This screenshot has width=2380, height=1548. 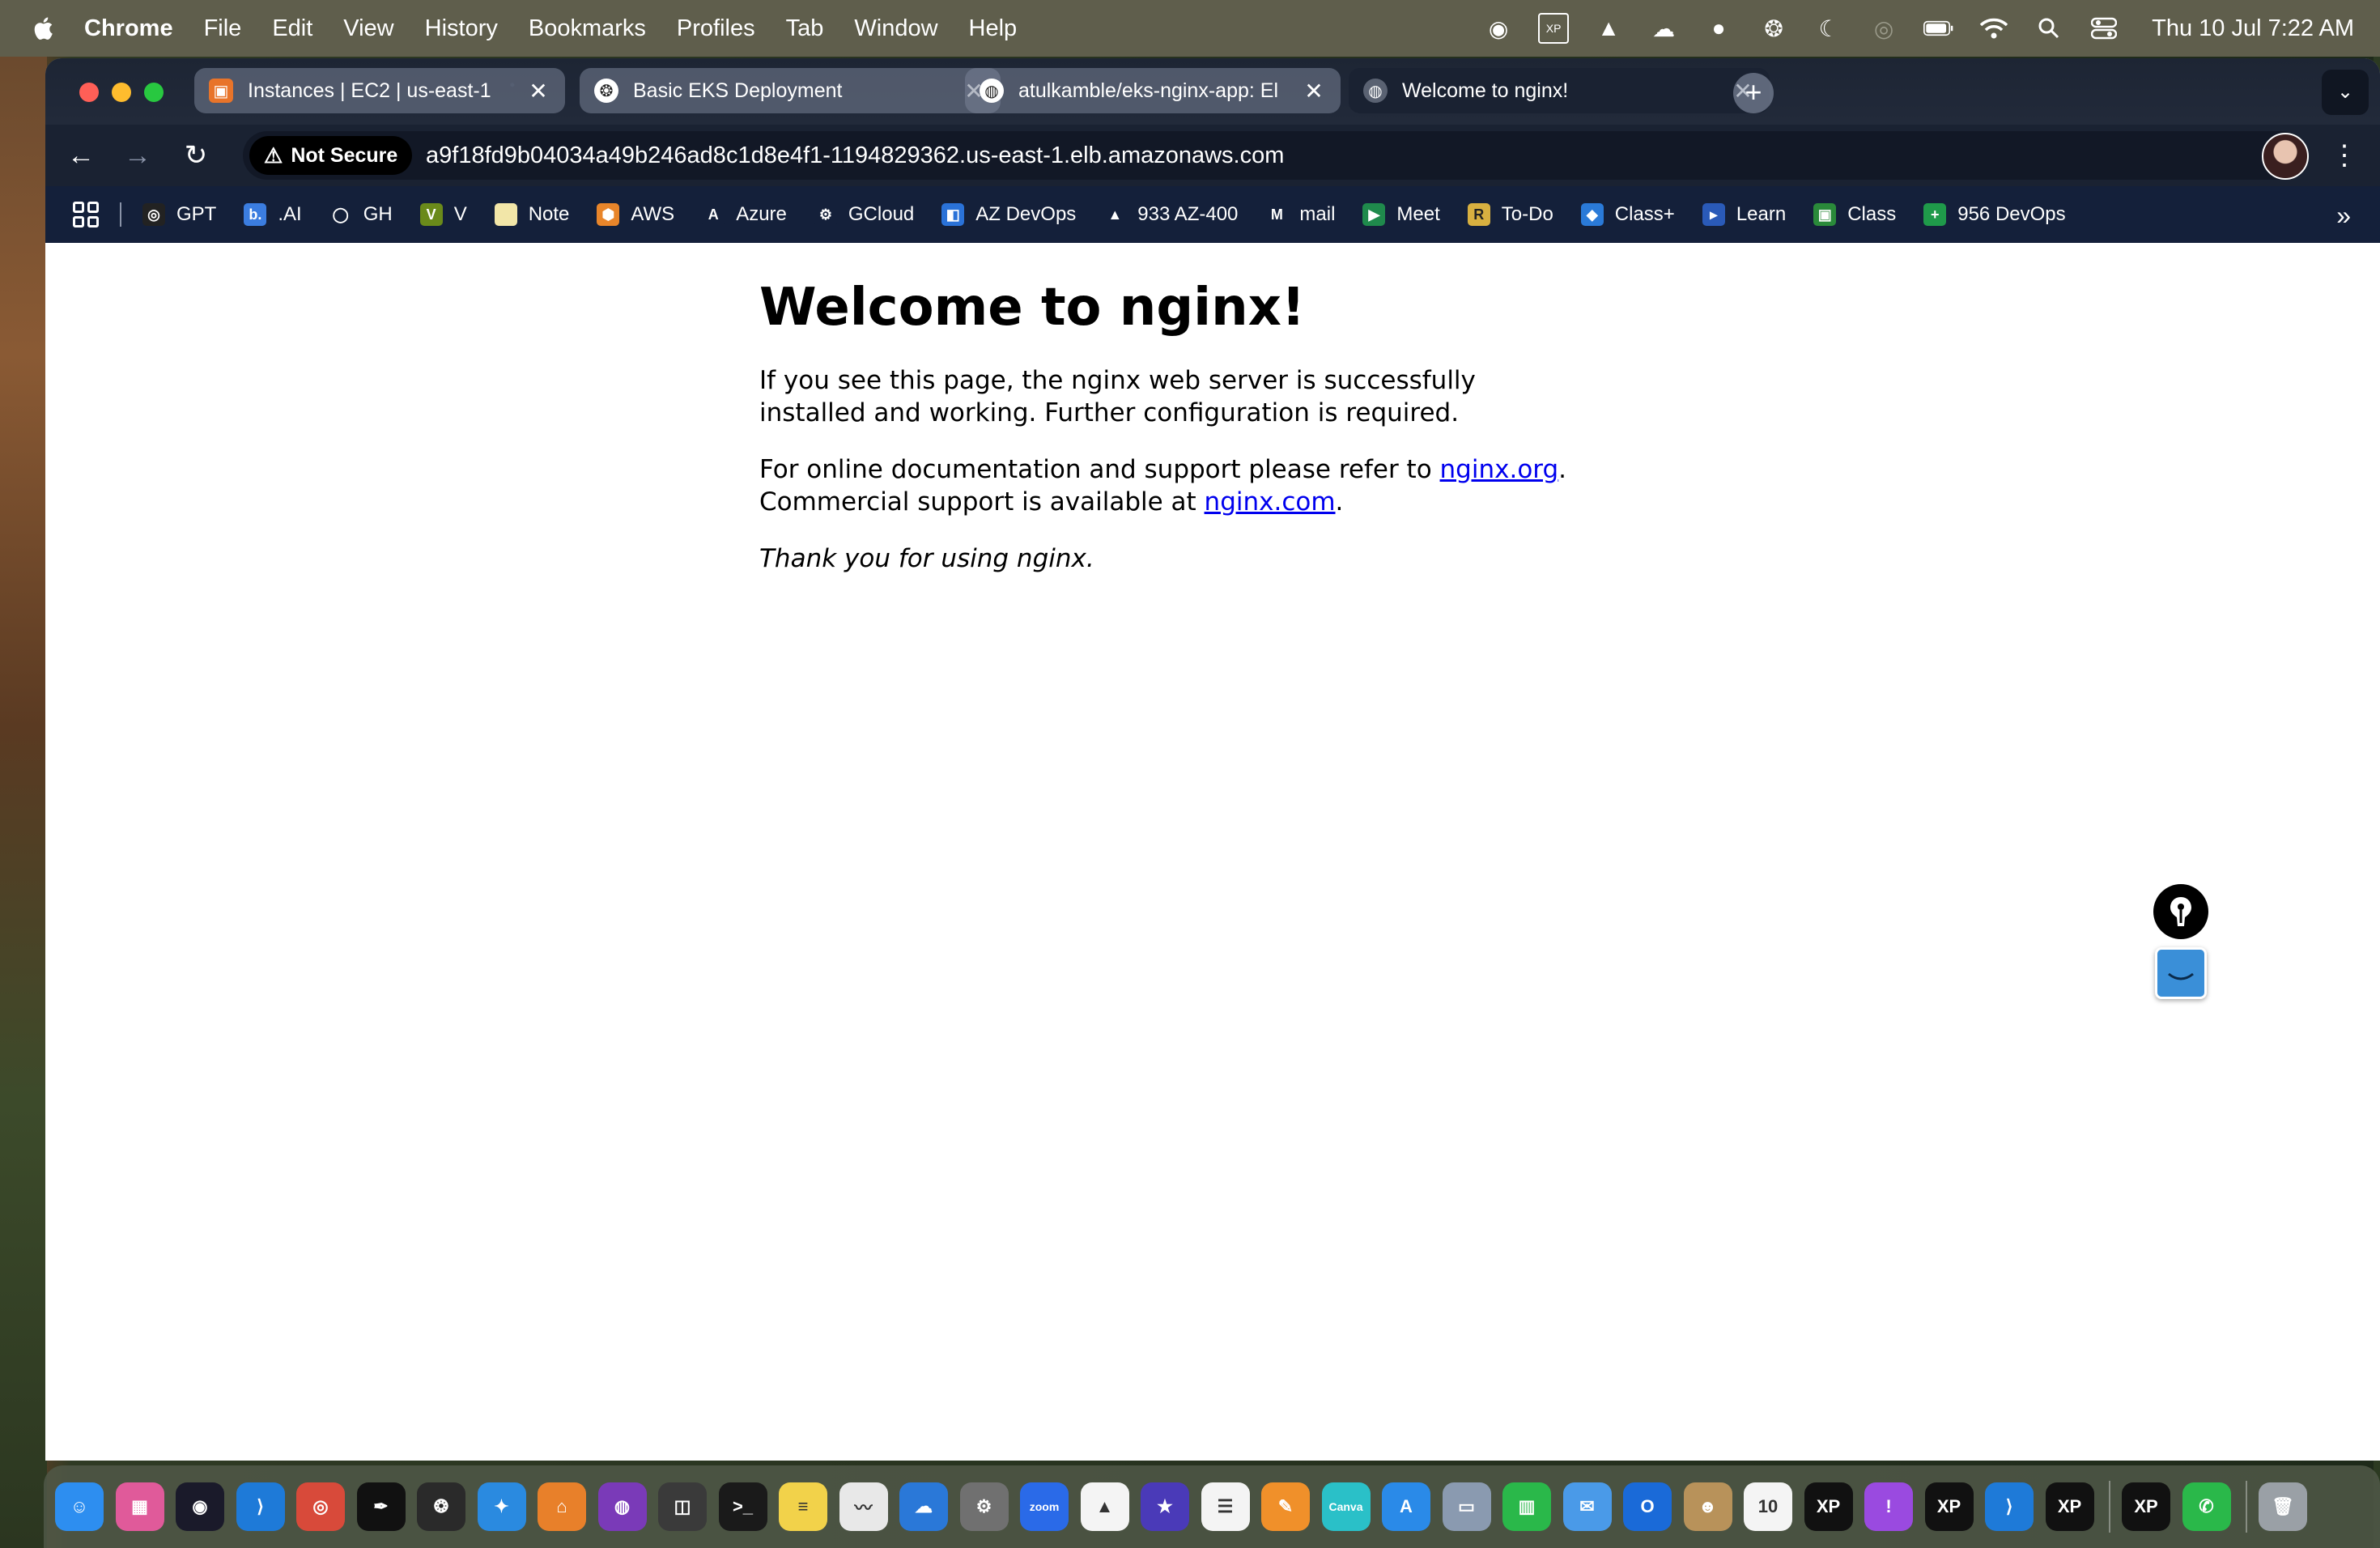 I want to click on github-desktop-icon: ◍, so click(x=622, y=1506).